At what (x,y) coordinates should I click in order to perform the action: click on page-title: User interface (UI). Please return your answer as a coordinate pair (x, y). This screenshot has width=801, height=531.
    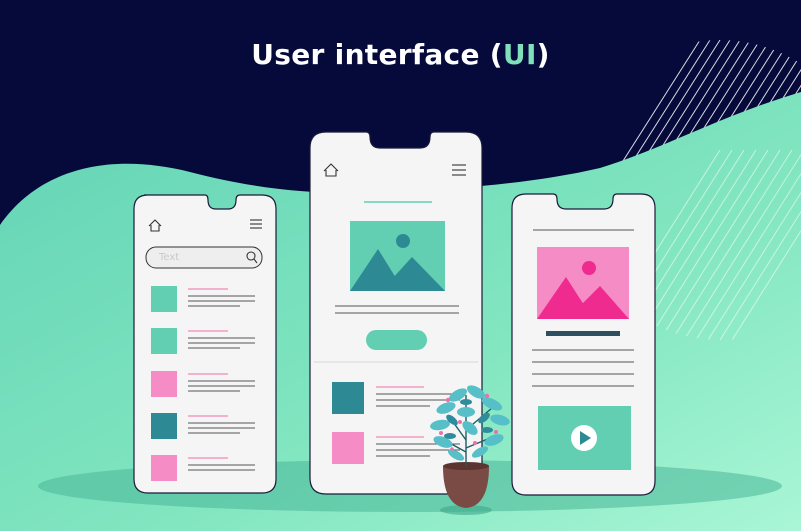
    Looking at the image, I should click on (400, 54).